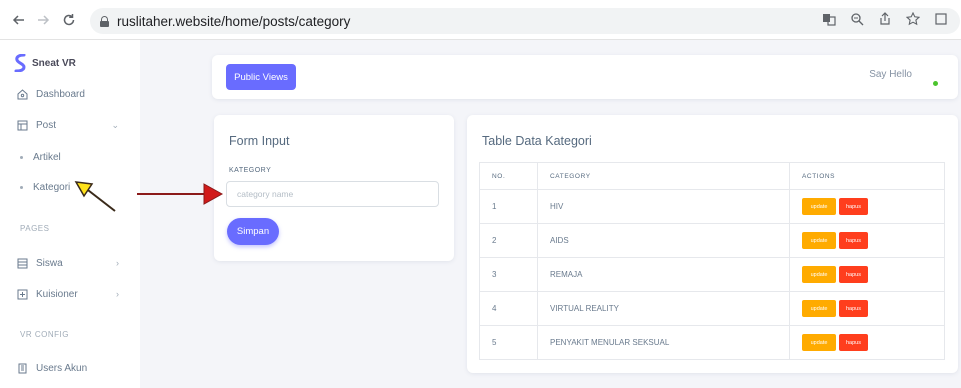  What do you see at coordinates (829, 20) in the screenshot?
I see `translate-icon` at bounding box center [829, 20].